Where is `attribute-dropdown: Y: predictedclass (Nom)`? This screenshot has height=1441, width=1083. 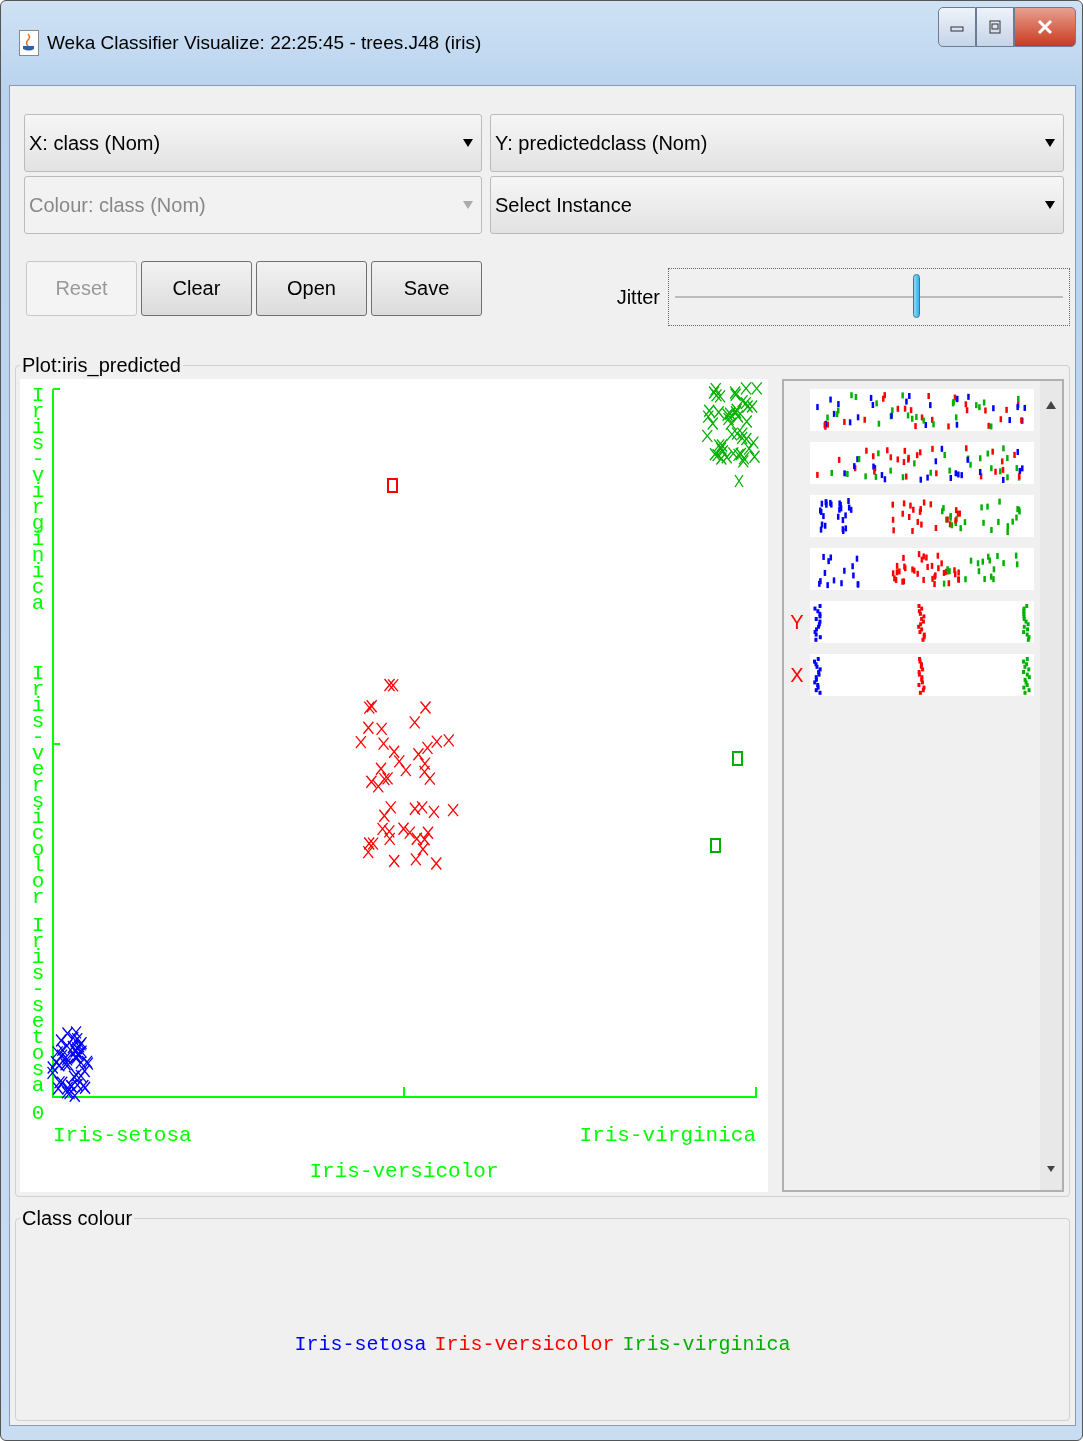 attribute-dropdown: Y: predictedclass (Nom) is located at coordinates (777, 143).